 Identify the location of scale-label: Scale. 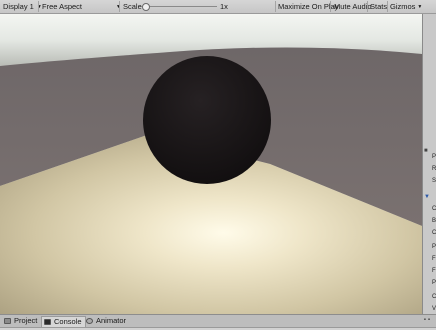
(132, 6).